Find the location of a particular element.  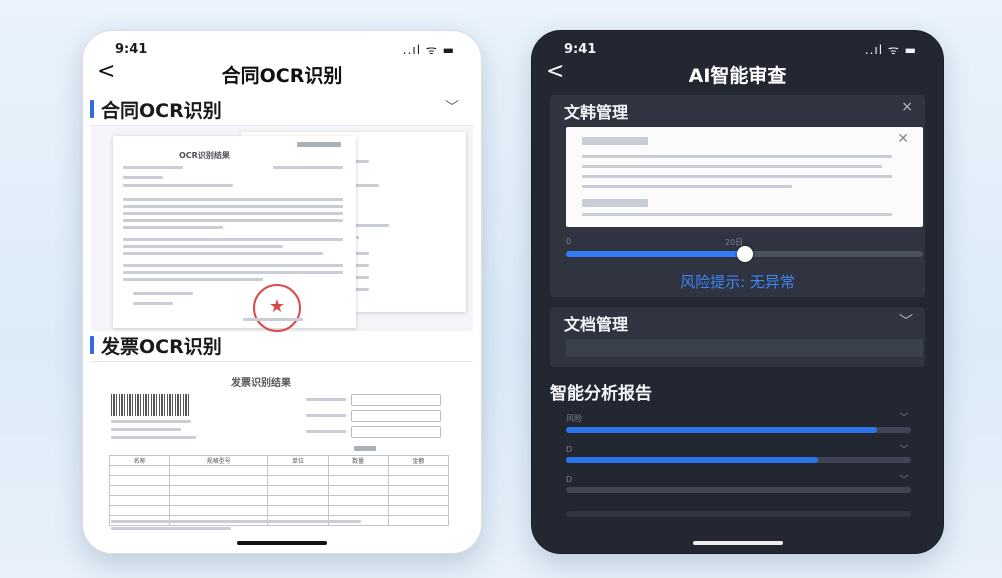

page-title: AI智能审查 is located at coordinates (737, 76).